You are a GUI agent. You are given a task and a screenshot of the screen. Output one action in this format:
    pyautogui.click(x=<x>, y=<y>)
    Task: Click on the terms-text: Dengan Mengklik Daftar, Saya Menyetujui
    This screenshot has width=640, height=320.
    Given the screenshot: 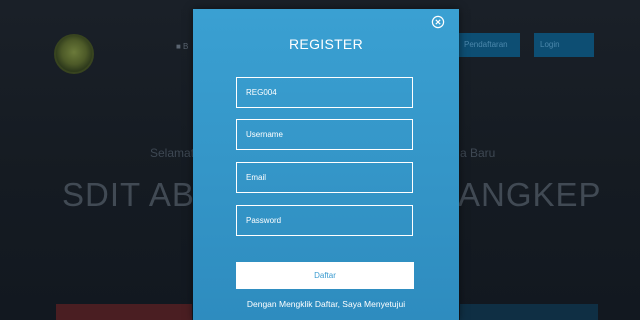 What is the action you would take?
    pyautogui.click(x=326, y=304)
    